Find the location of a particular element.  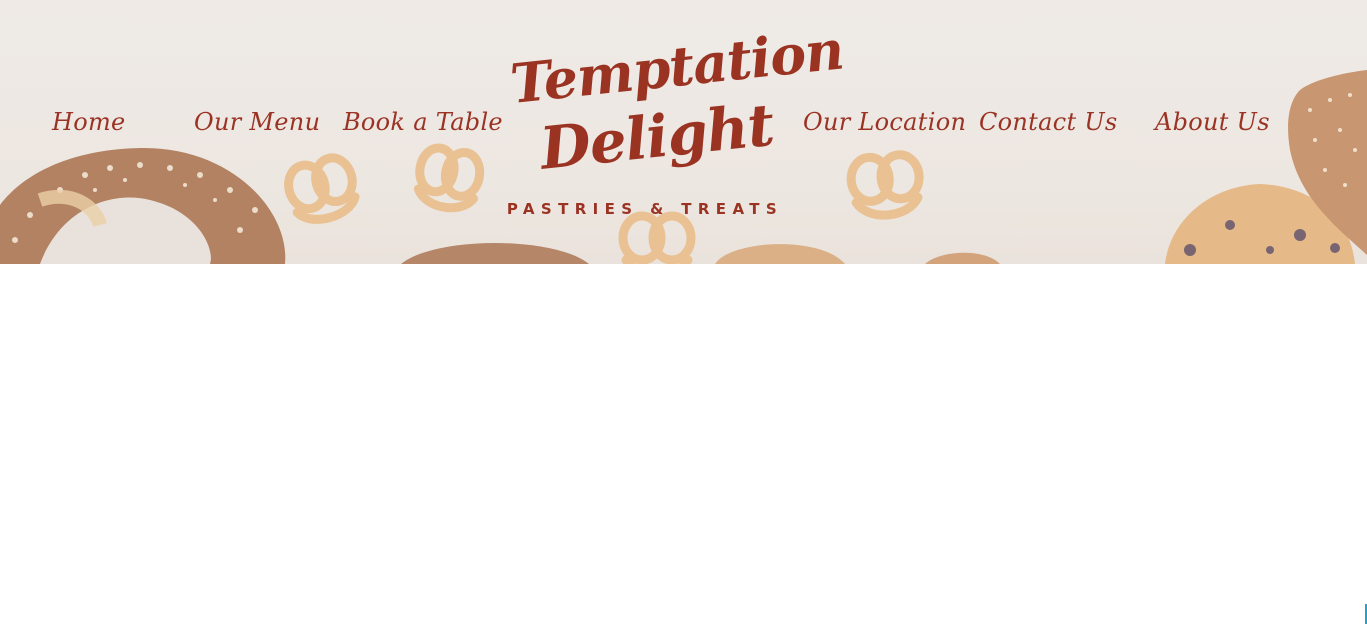

nav-about-us: About Us is located at coordinates (1212, 122).